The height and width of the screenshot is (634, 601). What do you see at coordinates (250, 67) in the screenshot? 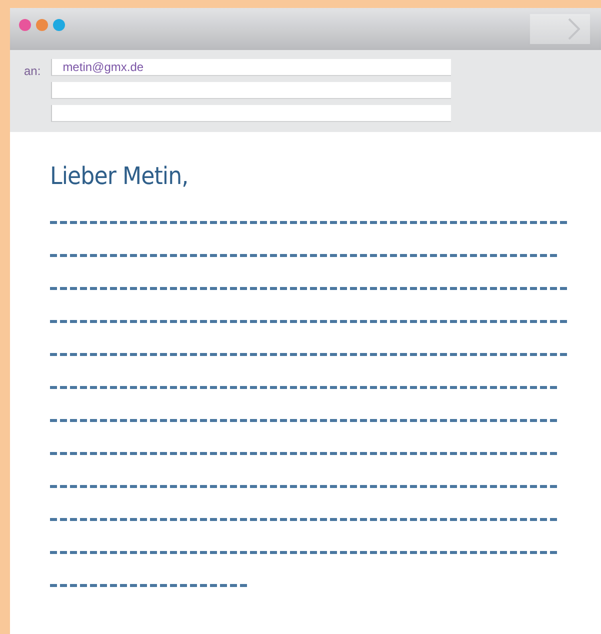
I see `recipient-field: metin@gmx.de` at bounding box center [250, 67].